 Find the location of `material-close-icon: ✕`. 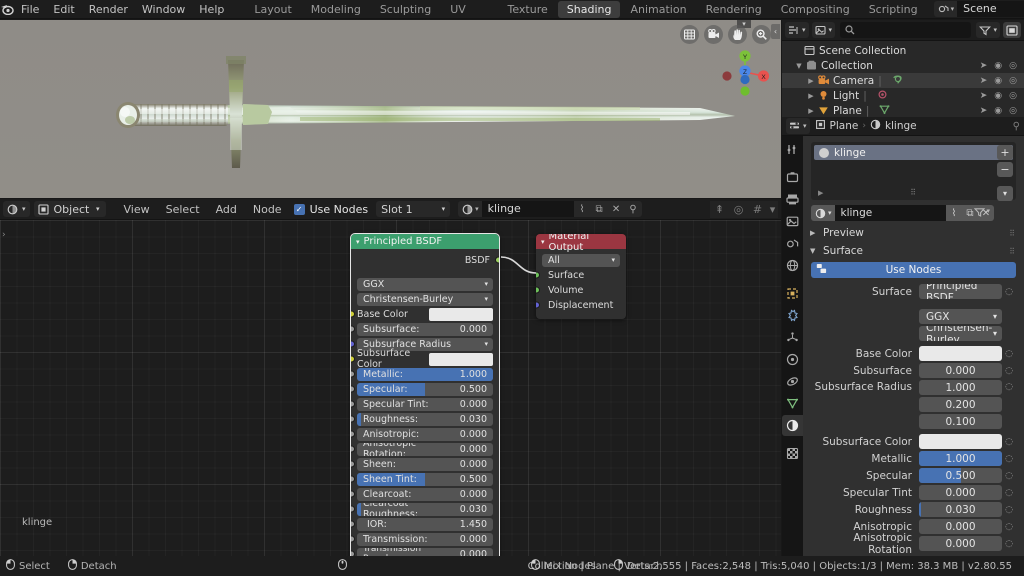

material-close-icon: ✕ is located at coordinates (616, 209).